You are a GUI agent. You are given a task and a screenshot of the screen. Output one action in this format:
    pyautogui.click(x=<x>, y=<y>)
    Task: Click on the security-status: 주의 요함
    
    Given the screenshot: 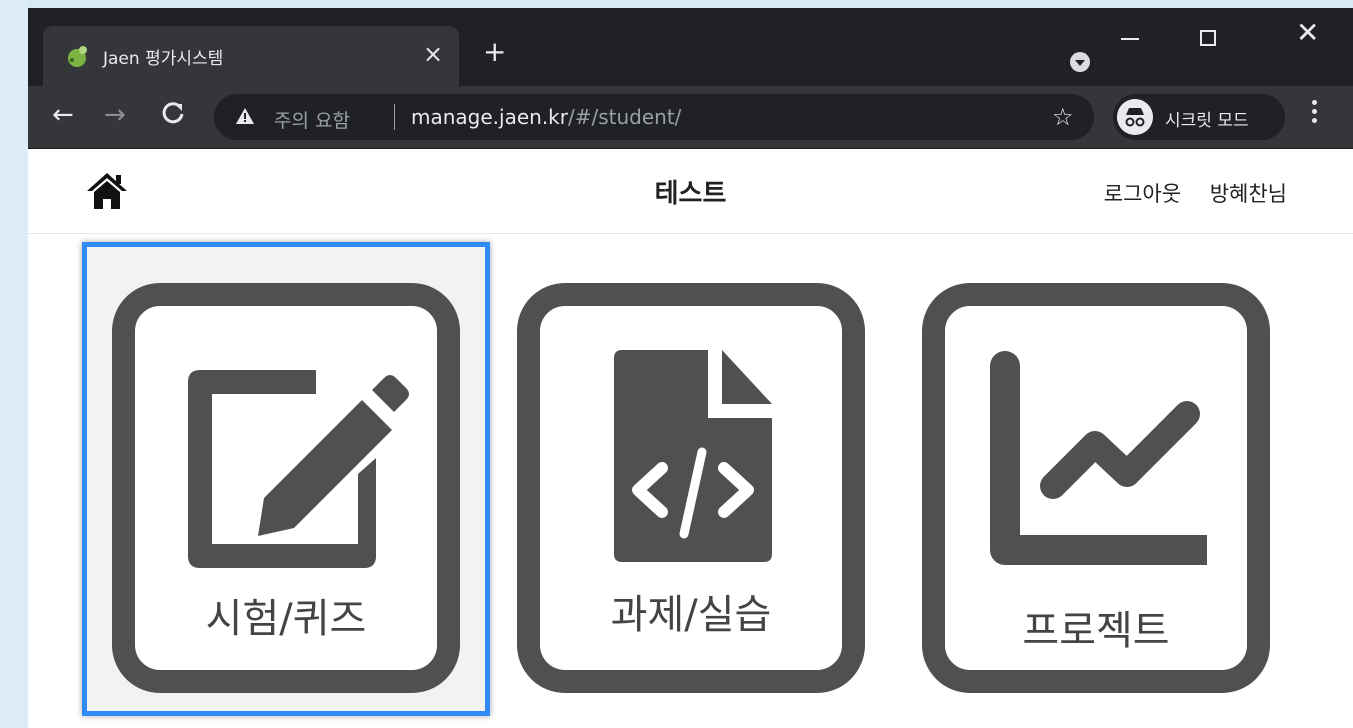 What is the action you would take?
    pyautogui.click(x=312, y=119)
    